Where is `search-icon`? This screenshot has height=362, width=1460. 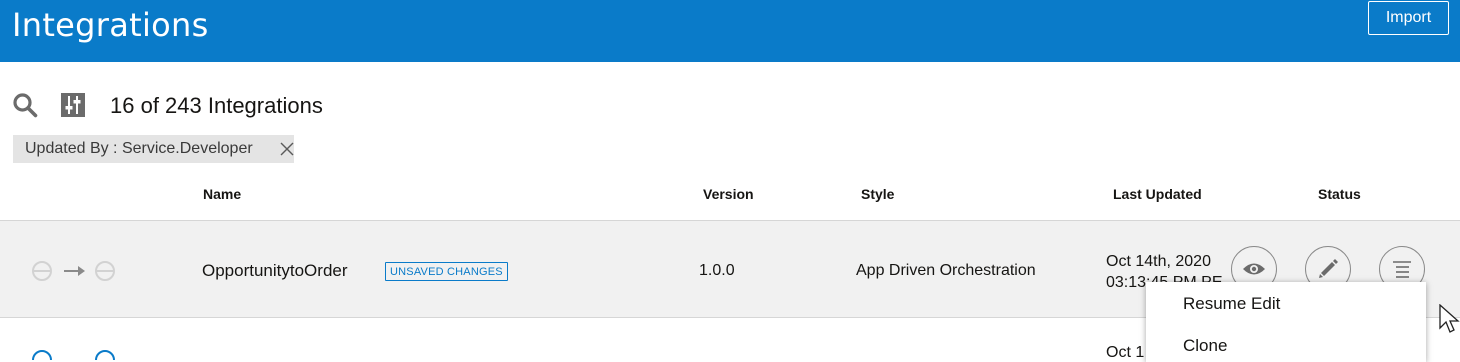
search-icon is located at coordinates (25, 105).